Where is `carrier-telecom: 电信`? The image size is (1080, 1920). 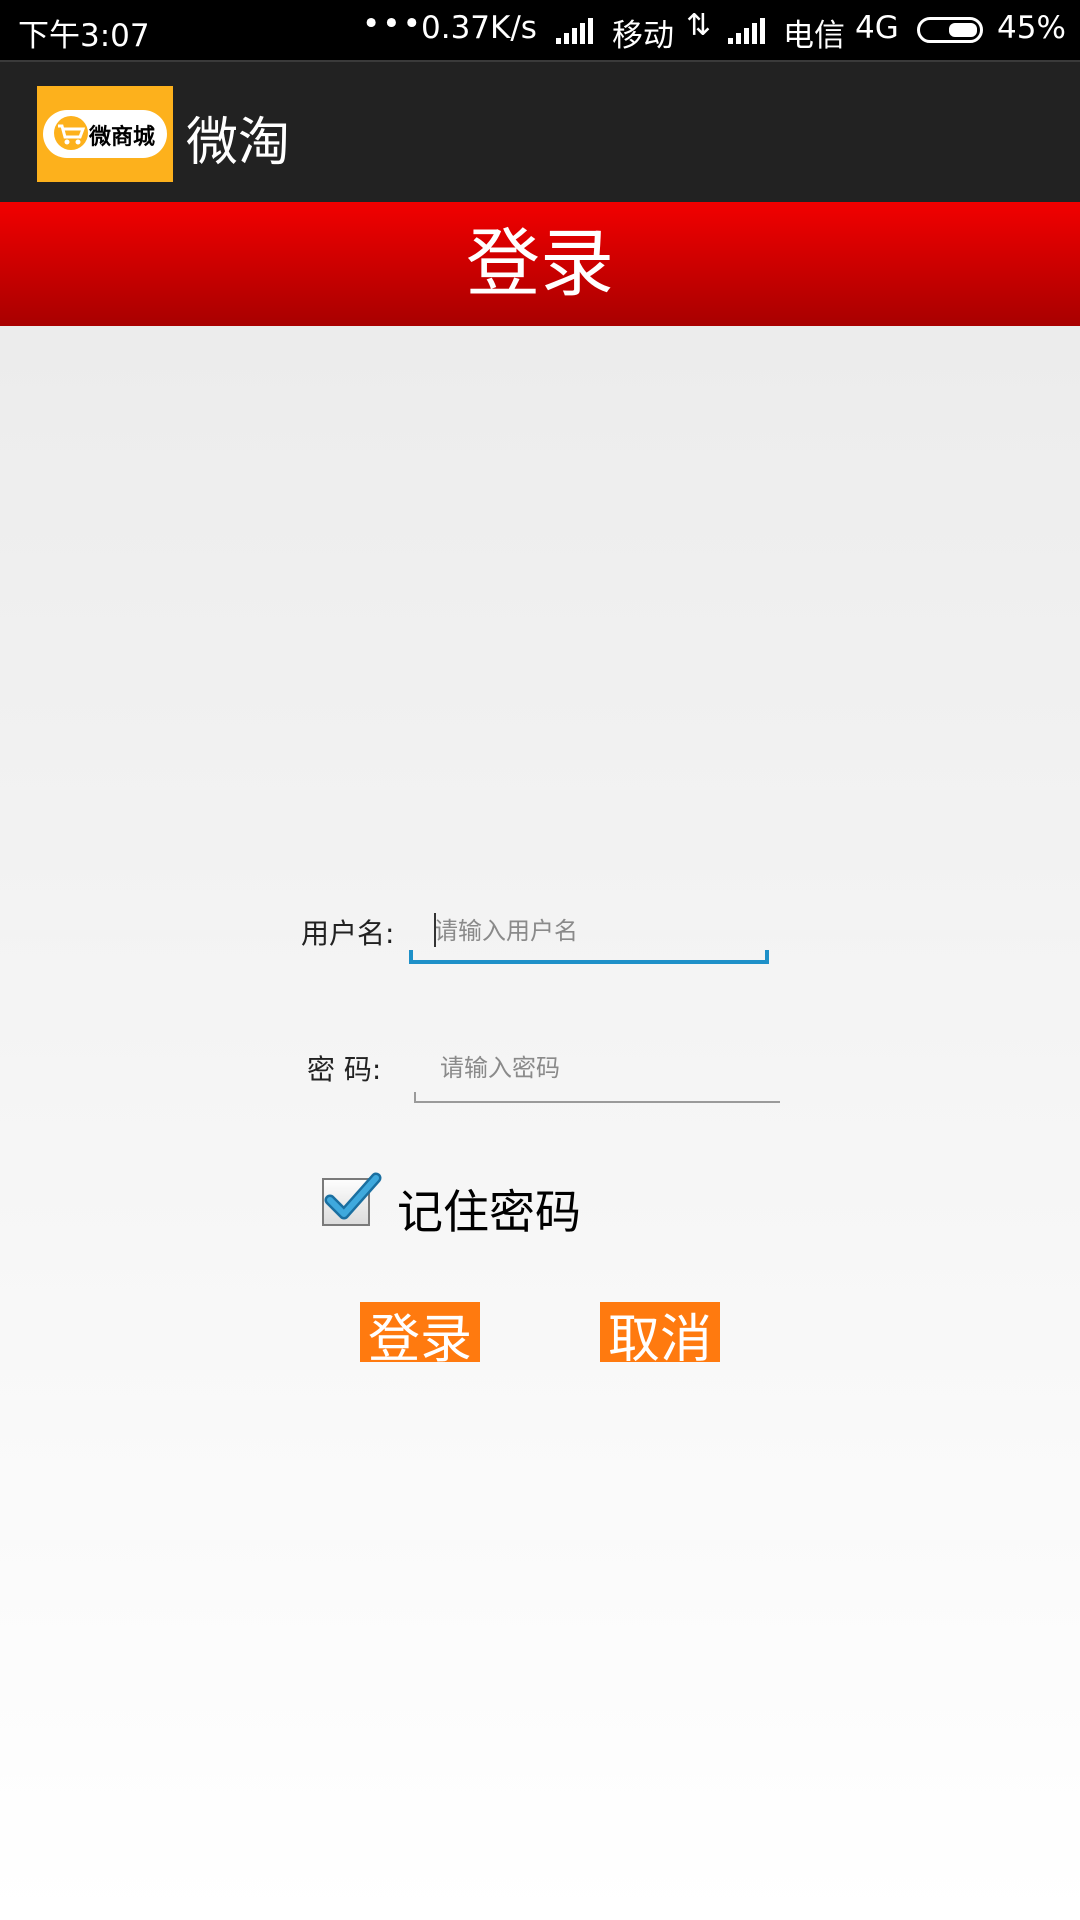 carrier-telecom: 电信 is located at coordinates (814, 36).